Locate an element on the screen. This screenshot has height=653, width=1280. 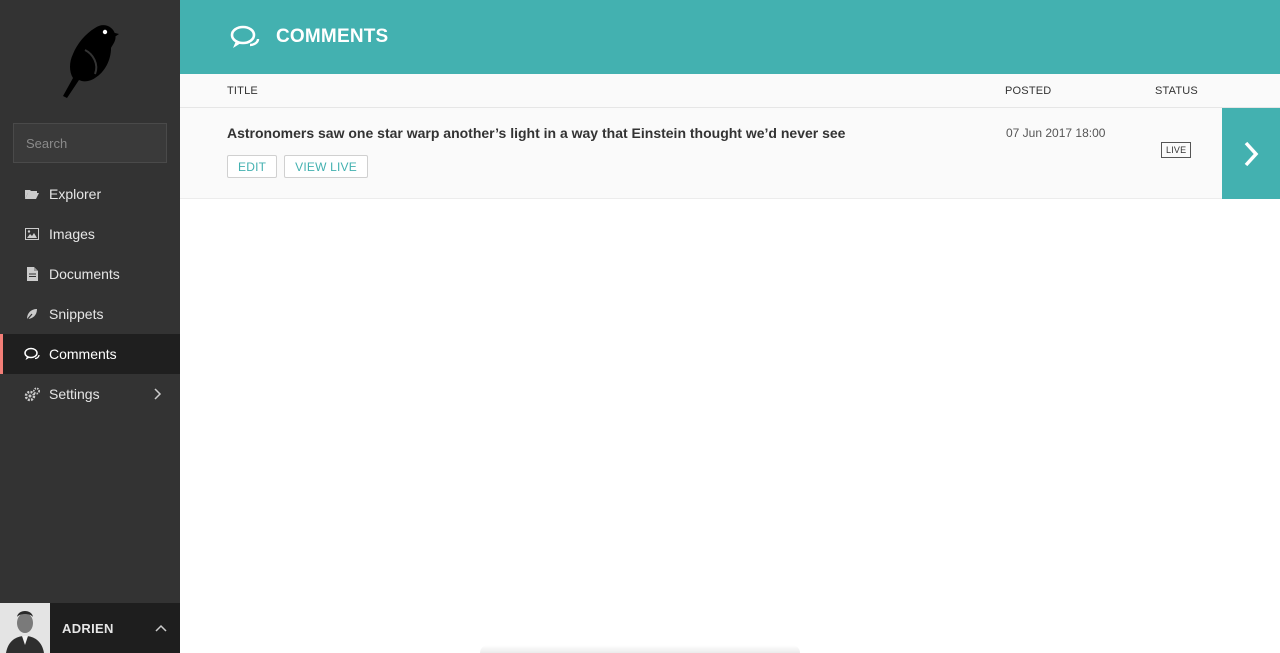
status-badge: LIVE is located at coordinates (1176, 150).